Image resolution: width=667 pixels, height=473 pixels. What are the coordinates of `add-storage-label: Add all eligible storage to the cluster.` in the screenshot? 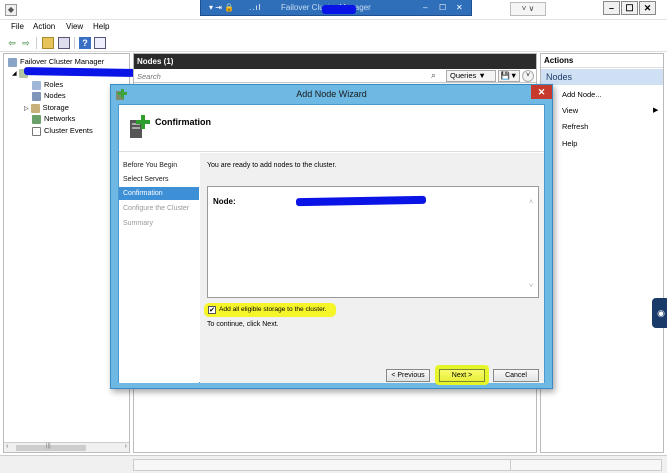 It's located at (272, 309).